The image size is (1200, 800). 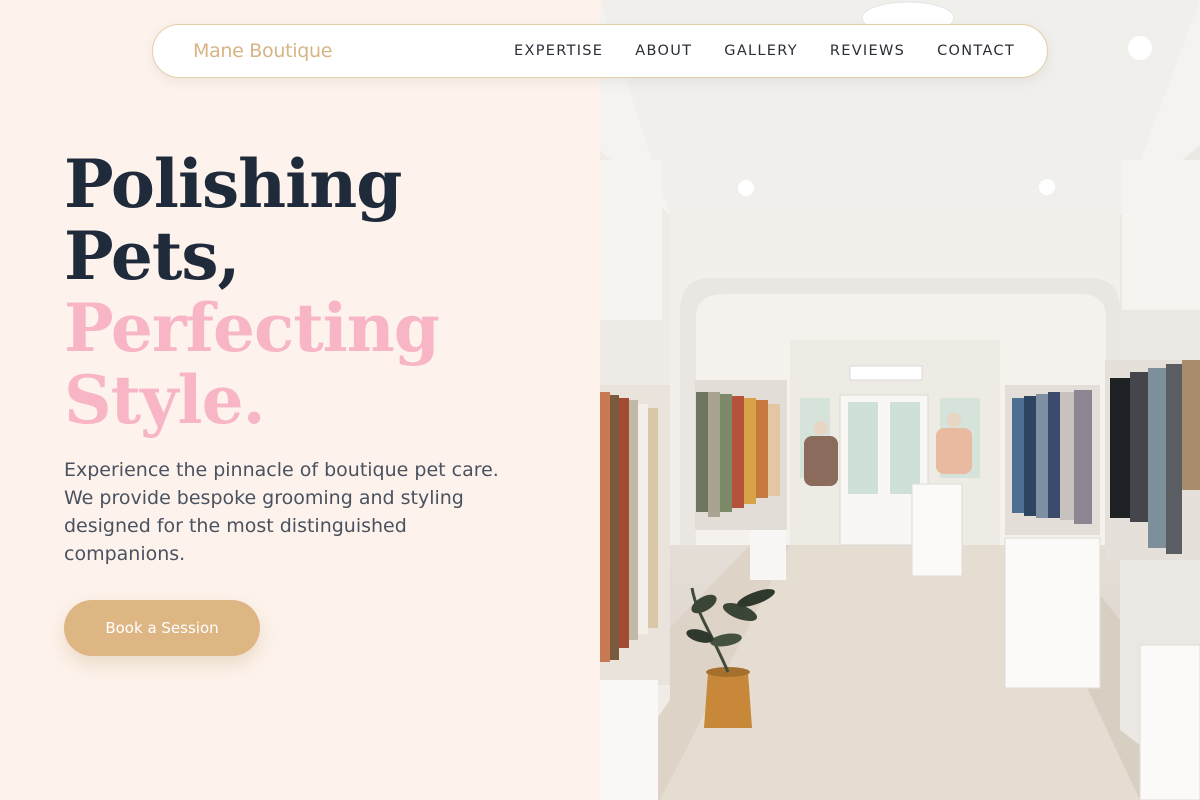 I want to click on headline-line-3: Perfecting, so click(x=252, y=328).